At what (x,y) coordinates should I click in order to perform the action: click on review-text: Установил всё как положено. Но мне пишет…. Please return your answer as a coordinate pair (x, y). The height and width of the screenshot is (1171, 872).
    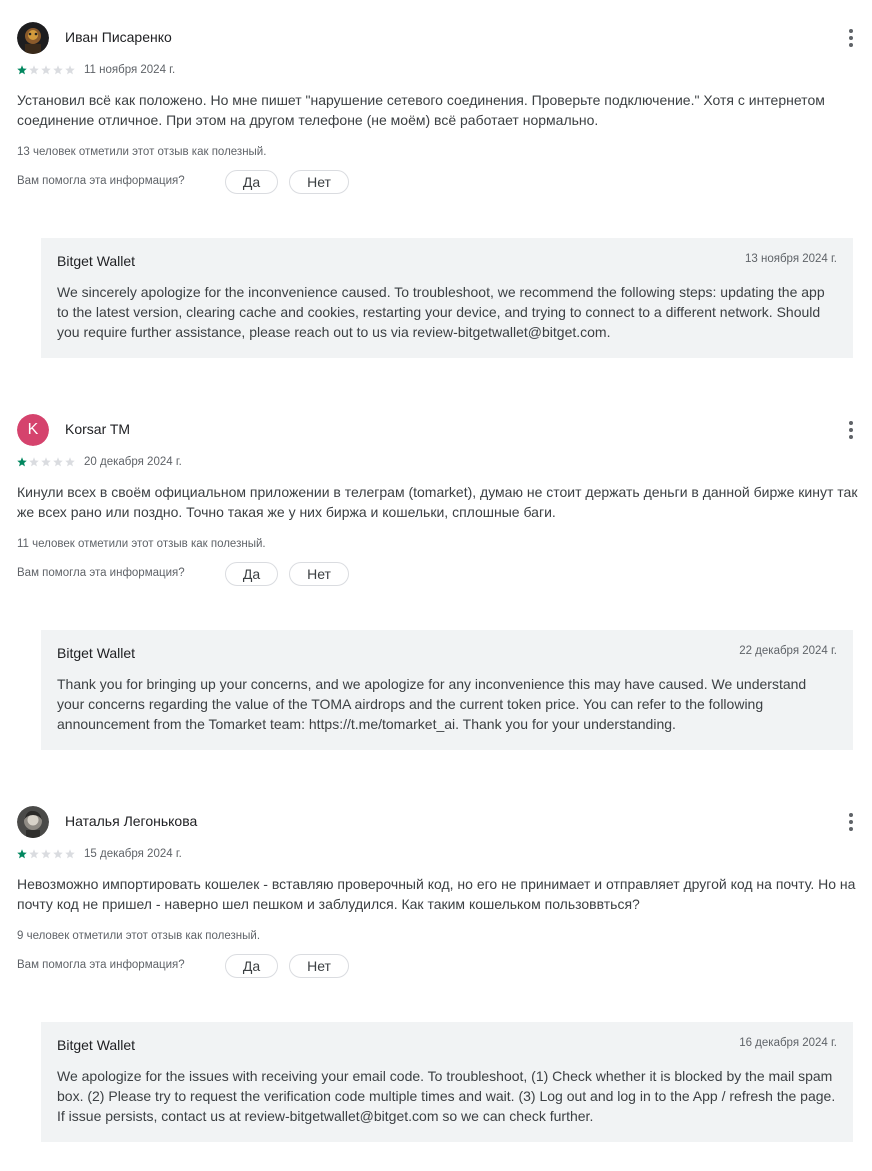
    Looking at the image, I should click on (421, 110).